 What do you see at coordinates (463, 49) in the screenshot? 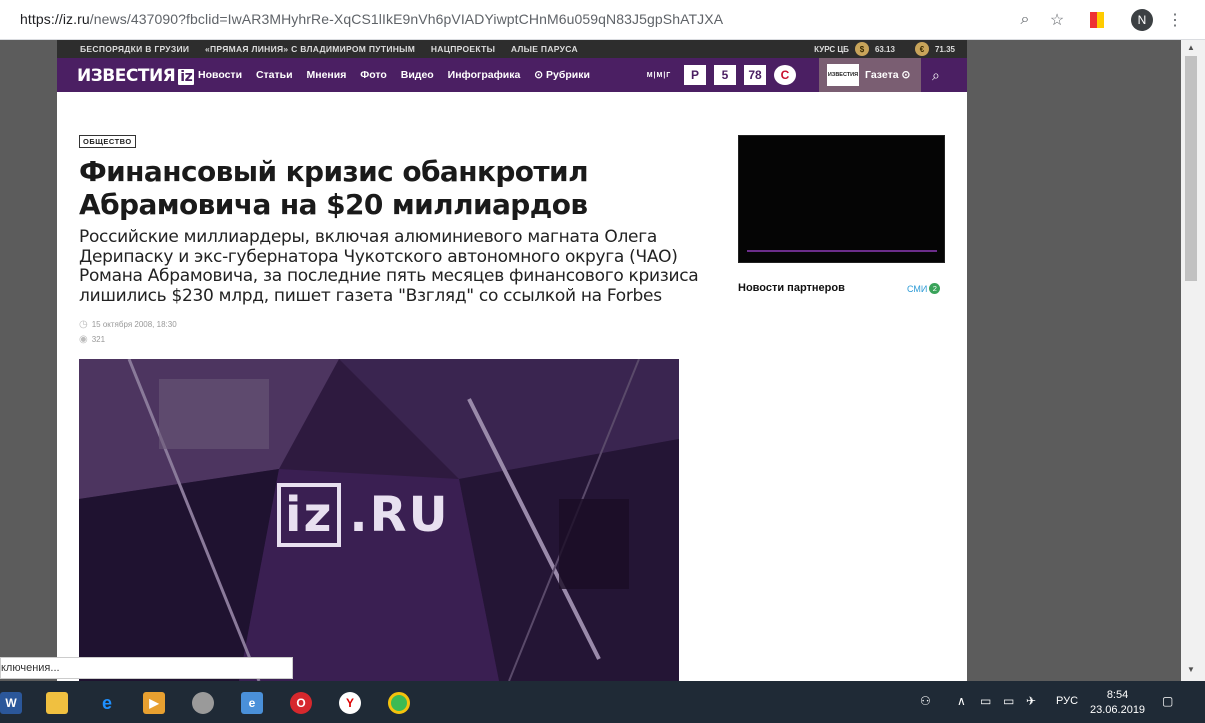
I see `top-link: НАЦПРОЕКТЫ` at bounding box center [463, 49].